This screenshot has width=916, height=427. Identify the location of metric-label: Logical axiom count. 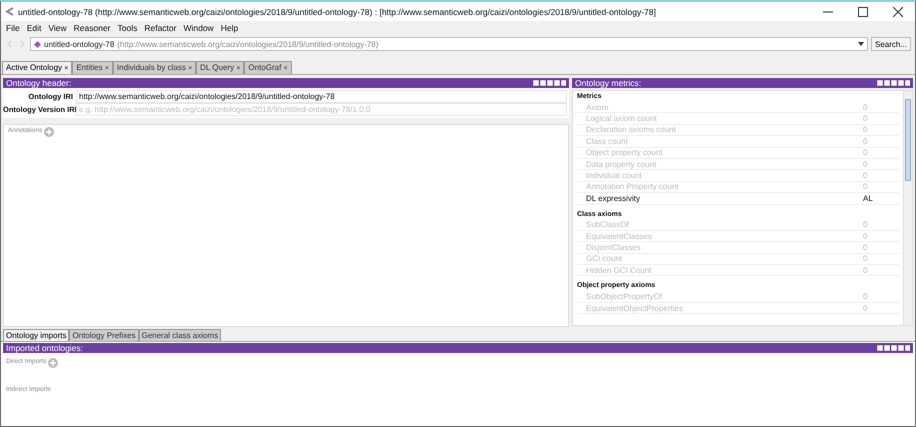
(621, 119).